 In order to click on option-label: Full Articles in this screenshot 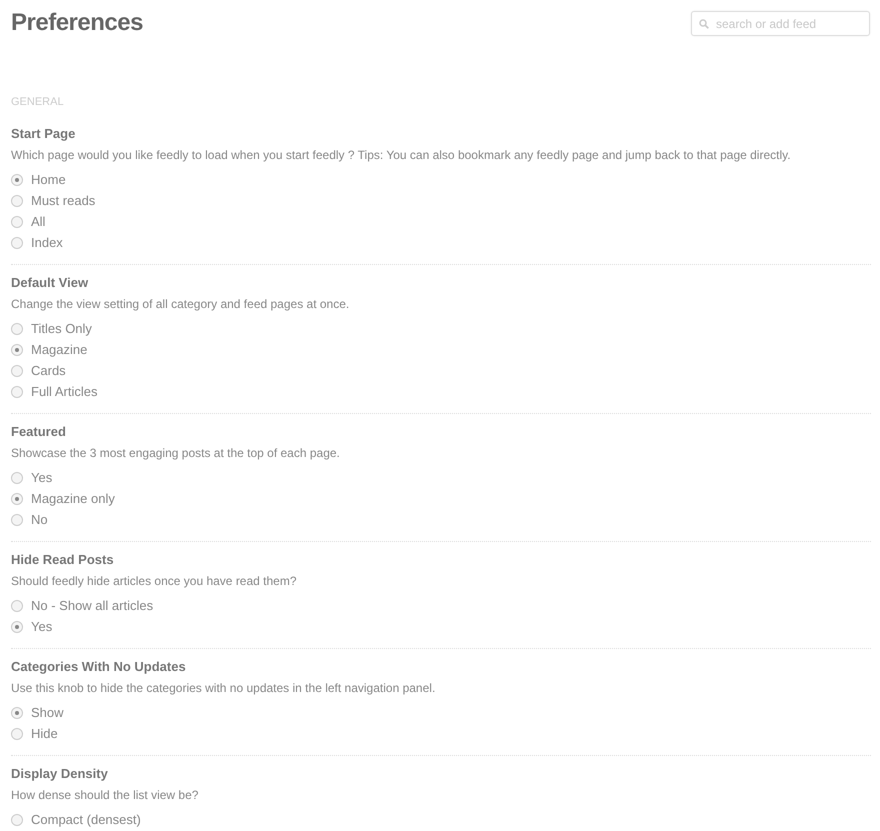, I will do `click(64, 392)`.